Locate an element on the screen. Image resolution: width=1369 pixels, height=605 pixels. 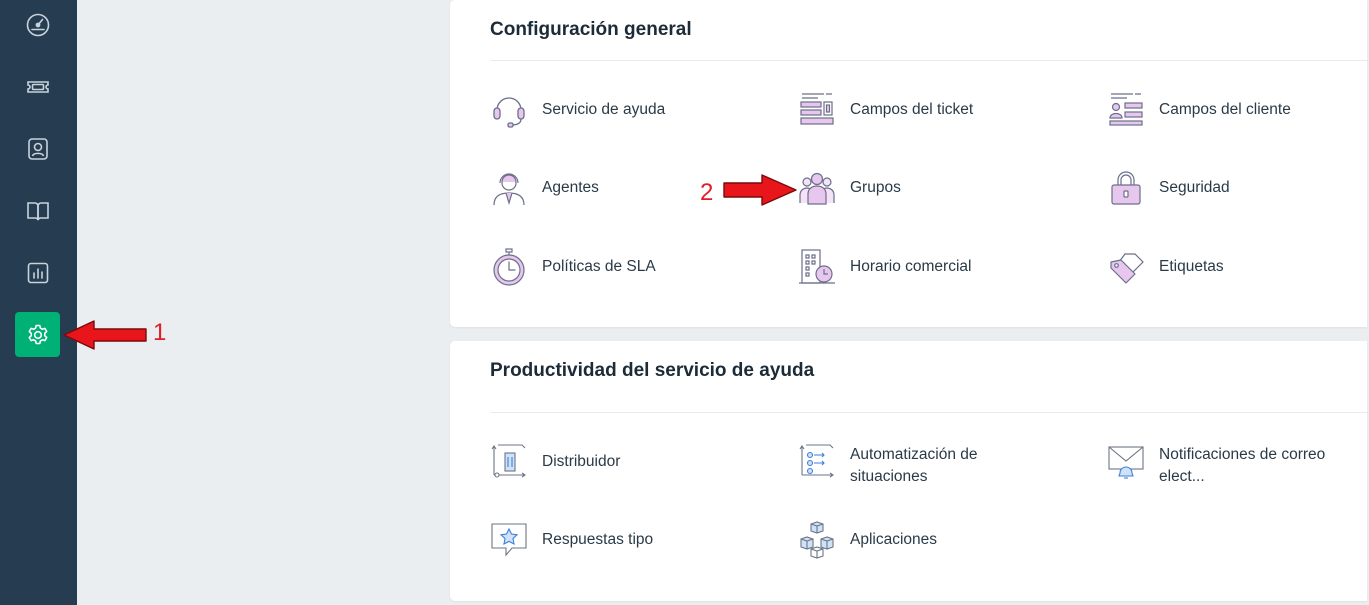
building-clock-icon is located at coordinates (817, 266).